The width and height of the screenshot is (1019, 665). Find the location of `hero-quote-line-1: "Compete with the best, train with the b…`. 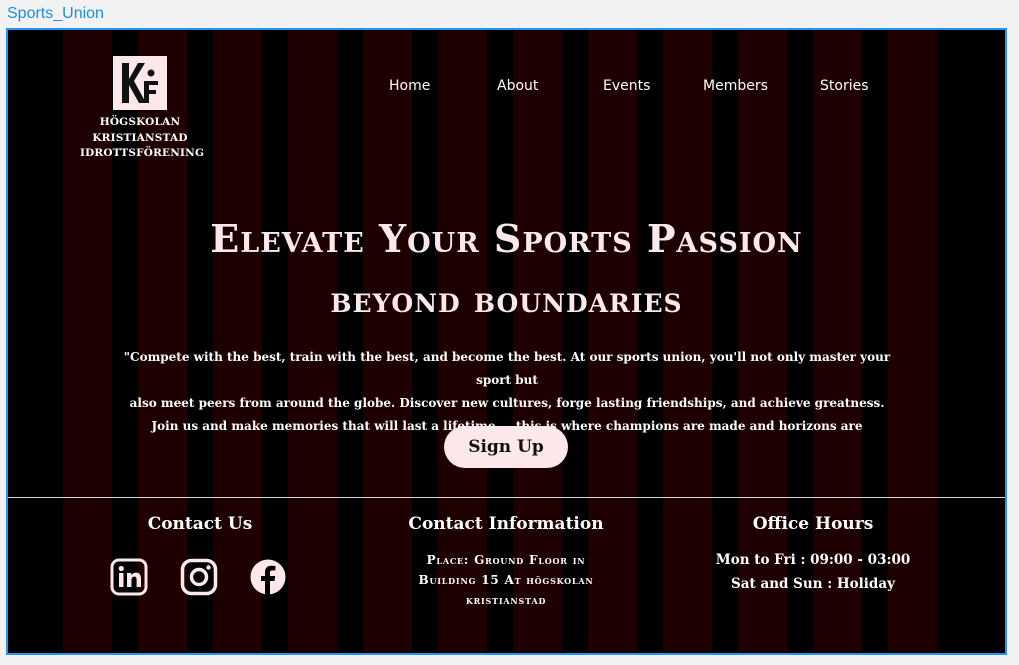

hero-quote-line-1: "Compete with the best, train with the b… is located at coordinates (507, 368).